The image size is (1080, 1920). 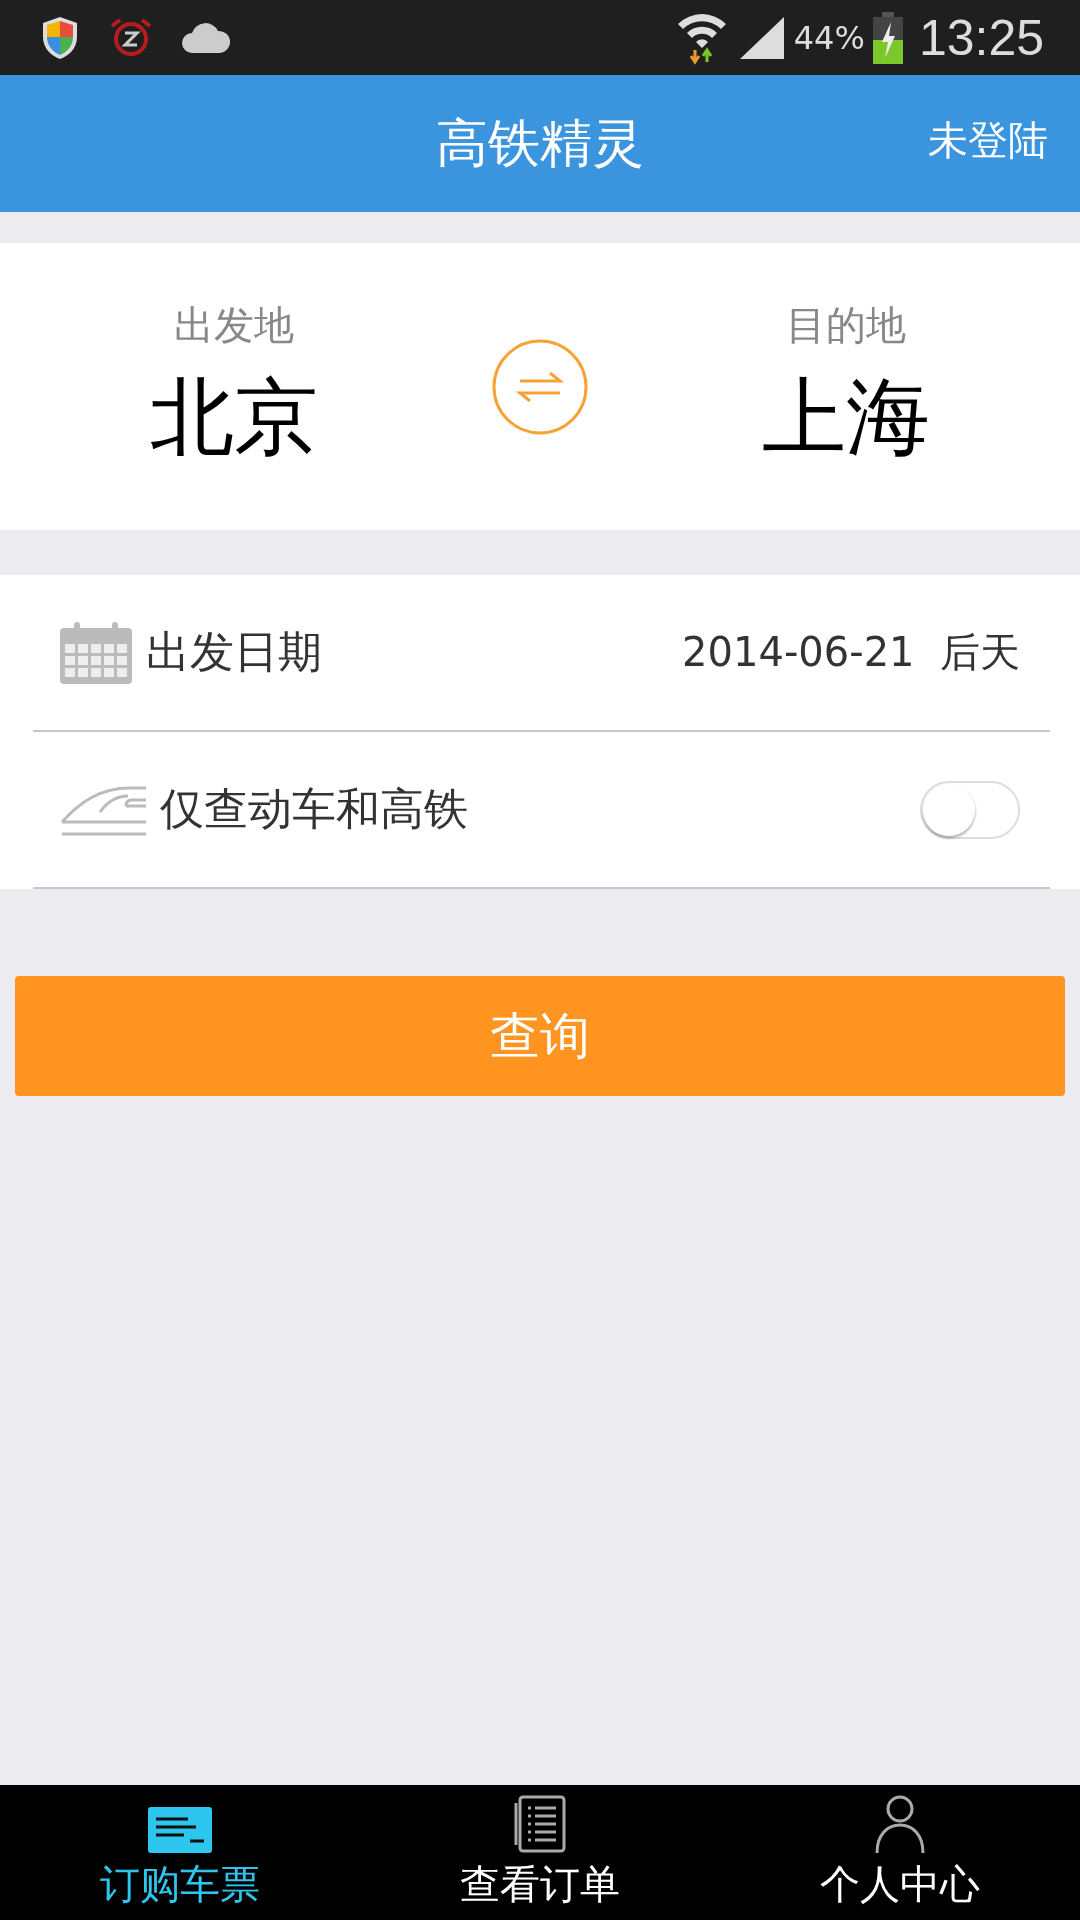 What do you see at coordinates (131, 37) in the screenshot?
I see `alarm-icon` at bounding box center [131, 37].